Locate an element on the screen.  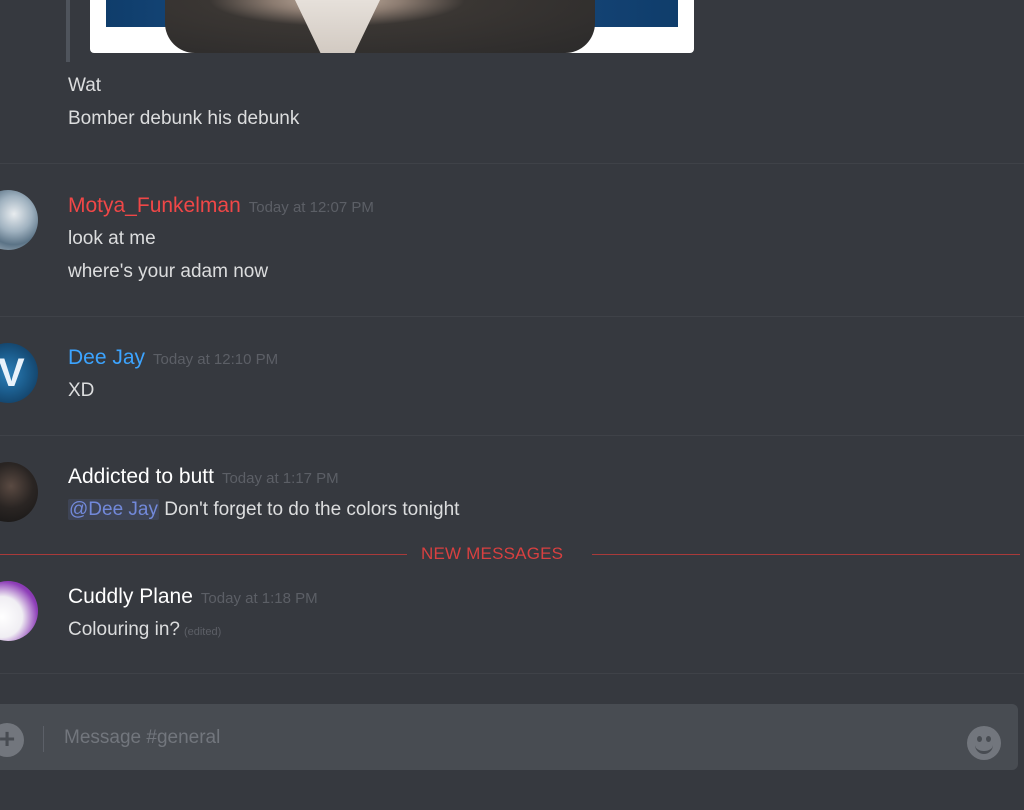
embed-figure is located at coordinates (380, 26).